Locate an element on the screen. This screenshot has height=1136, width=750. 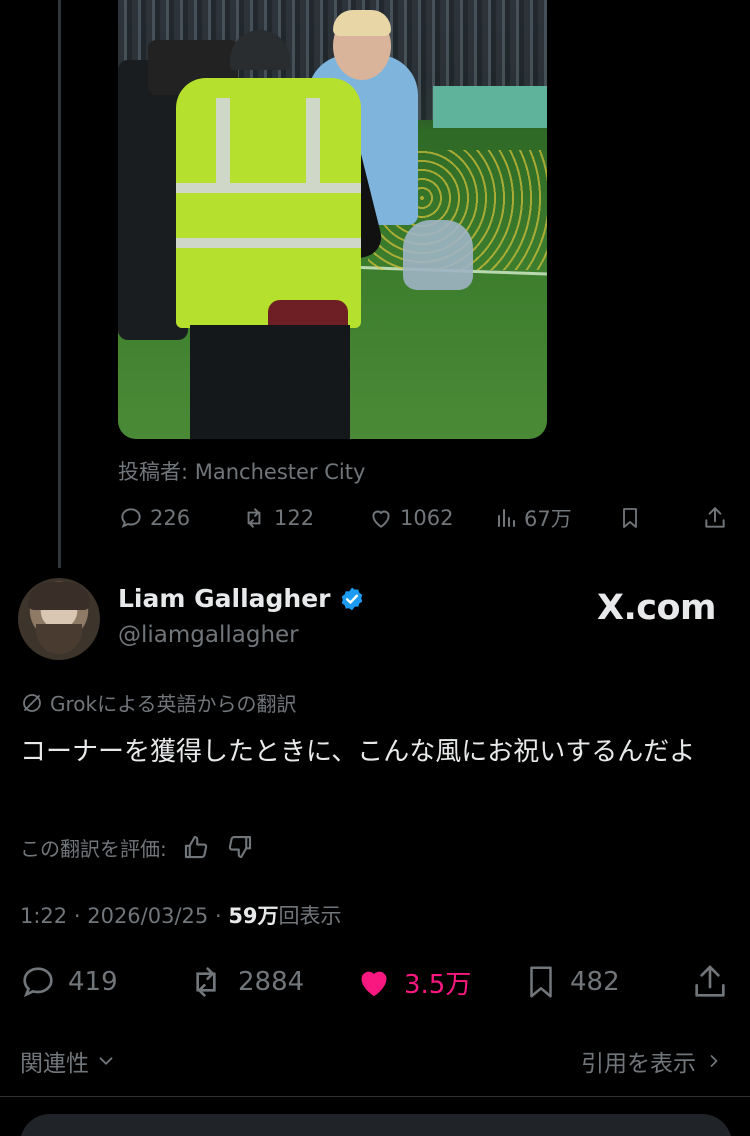
media-steward-trousers is located at coordinates (270, 382).